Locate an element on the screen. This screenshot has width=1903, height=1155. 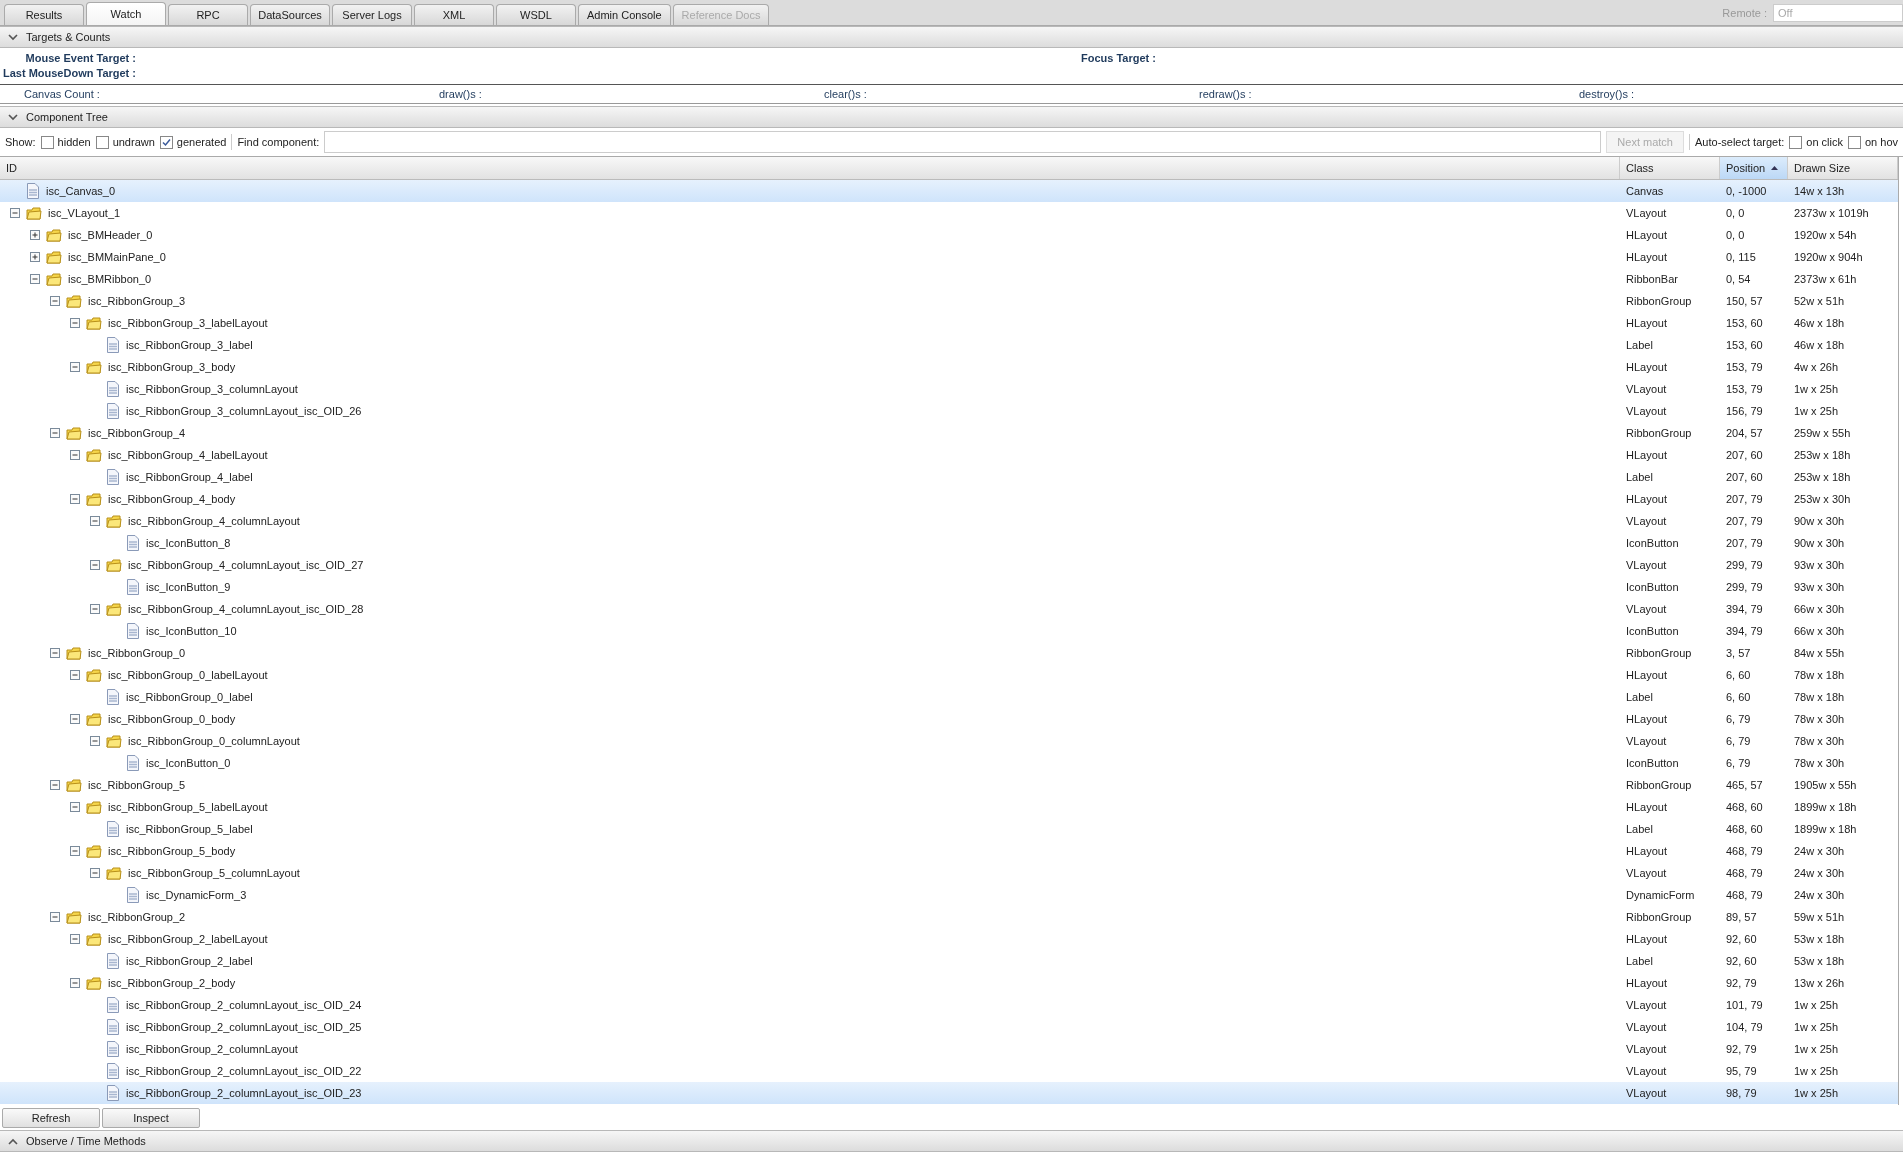
section-header: Component Tree is located at coordinates (951, 117).